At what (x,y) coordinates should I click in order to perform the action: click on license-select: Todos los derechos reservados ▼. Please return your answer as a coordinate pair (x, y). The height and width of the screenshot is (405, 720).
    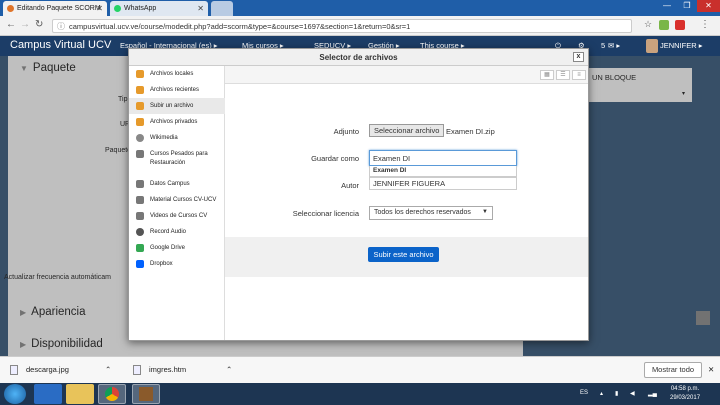
    Looking at the image, I should click on (431, 213).